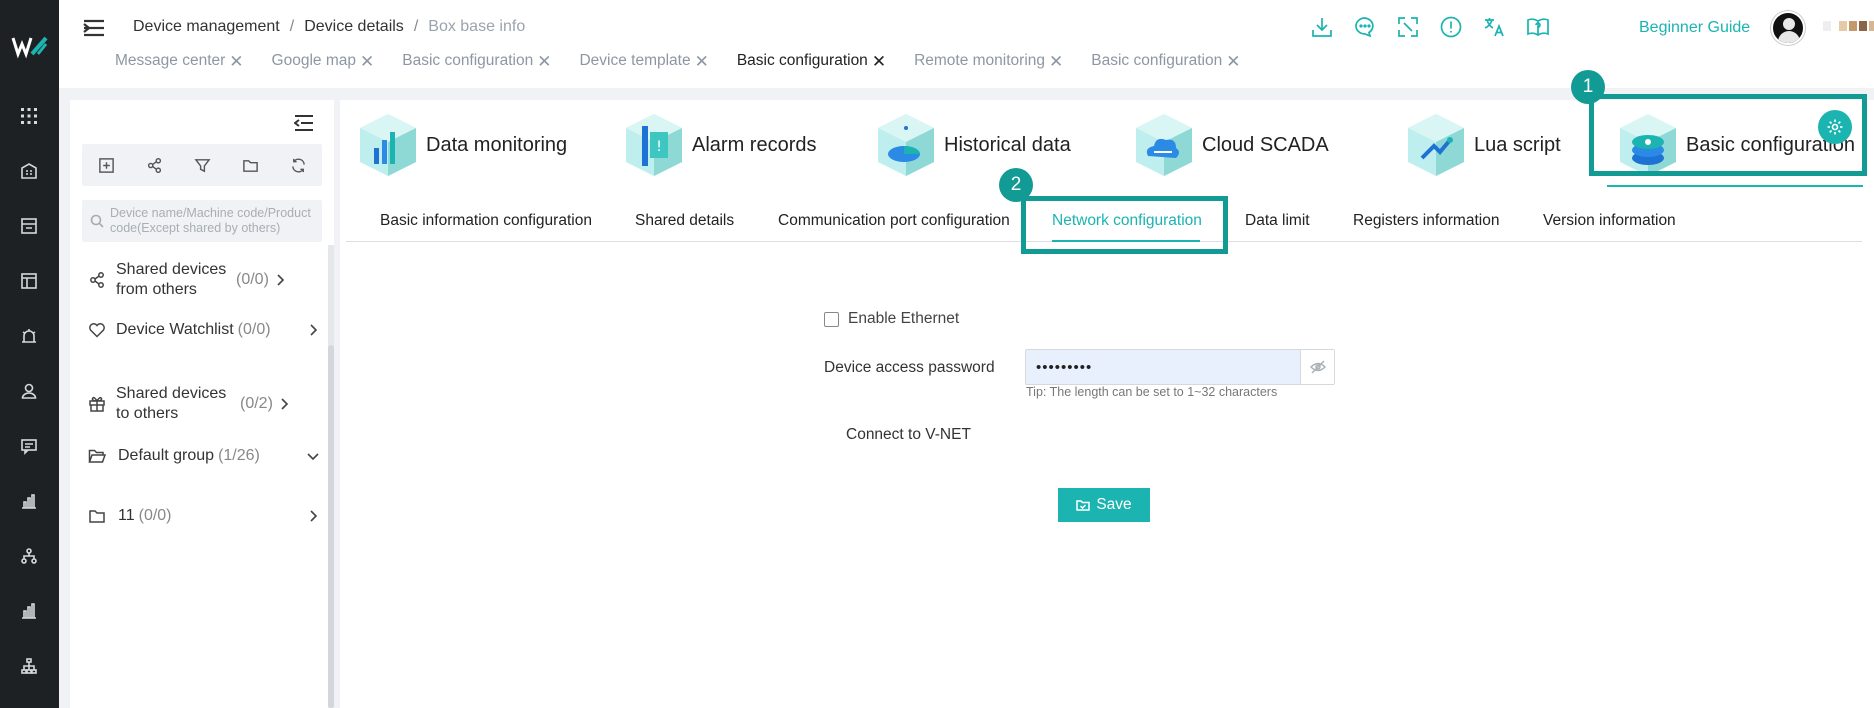 The width and height of the screenshot is (1874, 708). What do you see at coordinates (29, 336) in the screenshot?
I see `alarm-icon` at bounding box center [29, 336].